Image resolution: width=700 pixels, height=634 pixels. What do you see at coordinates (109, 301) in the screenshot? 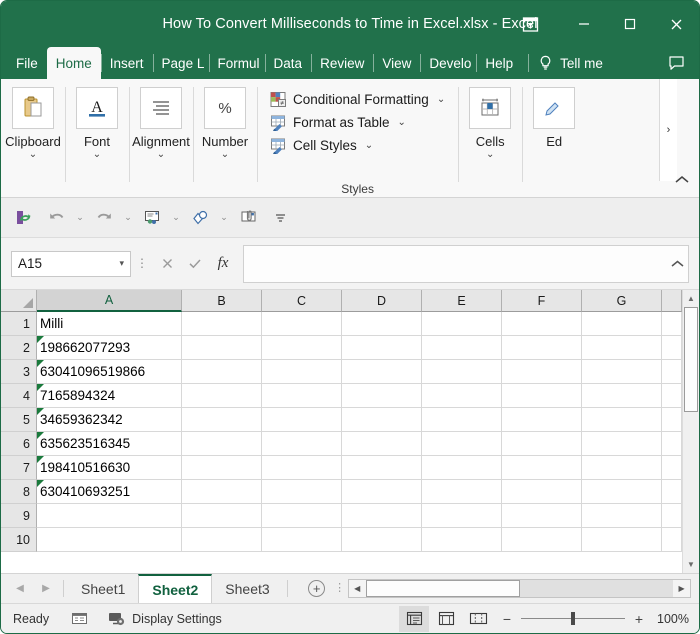
I see `column-header-a: A` at bounding box center [109, 301].